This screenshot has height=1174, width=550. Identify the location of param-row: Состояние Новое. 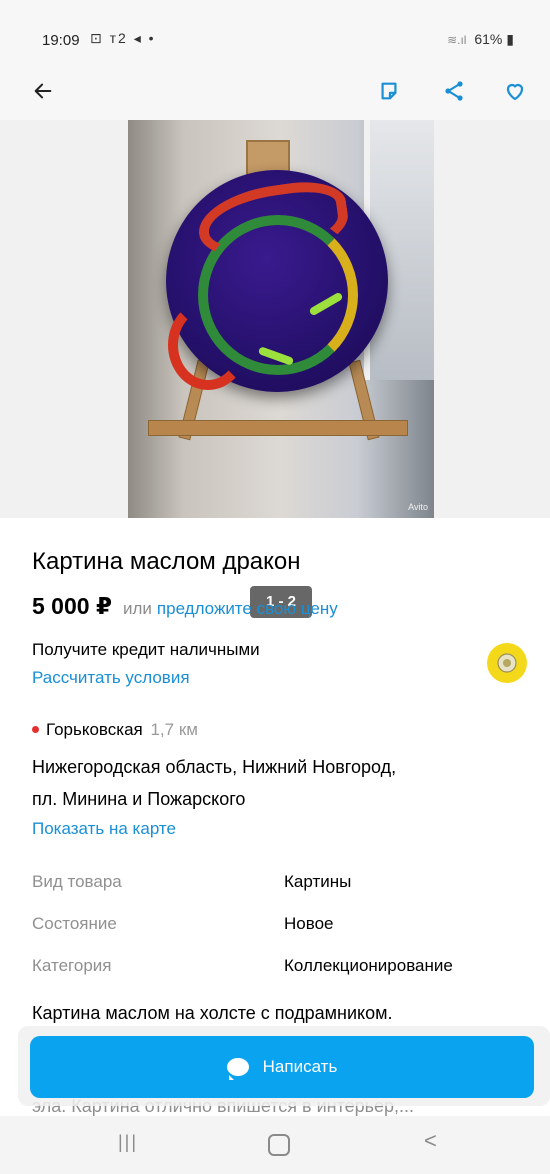
(282, 931).